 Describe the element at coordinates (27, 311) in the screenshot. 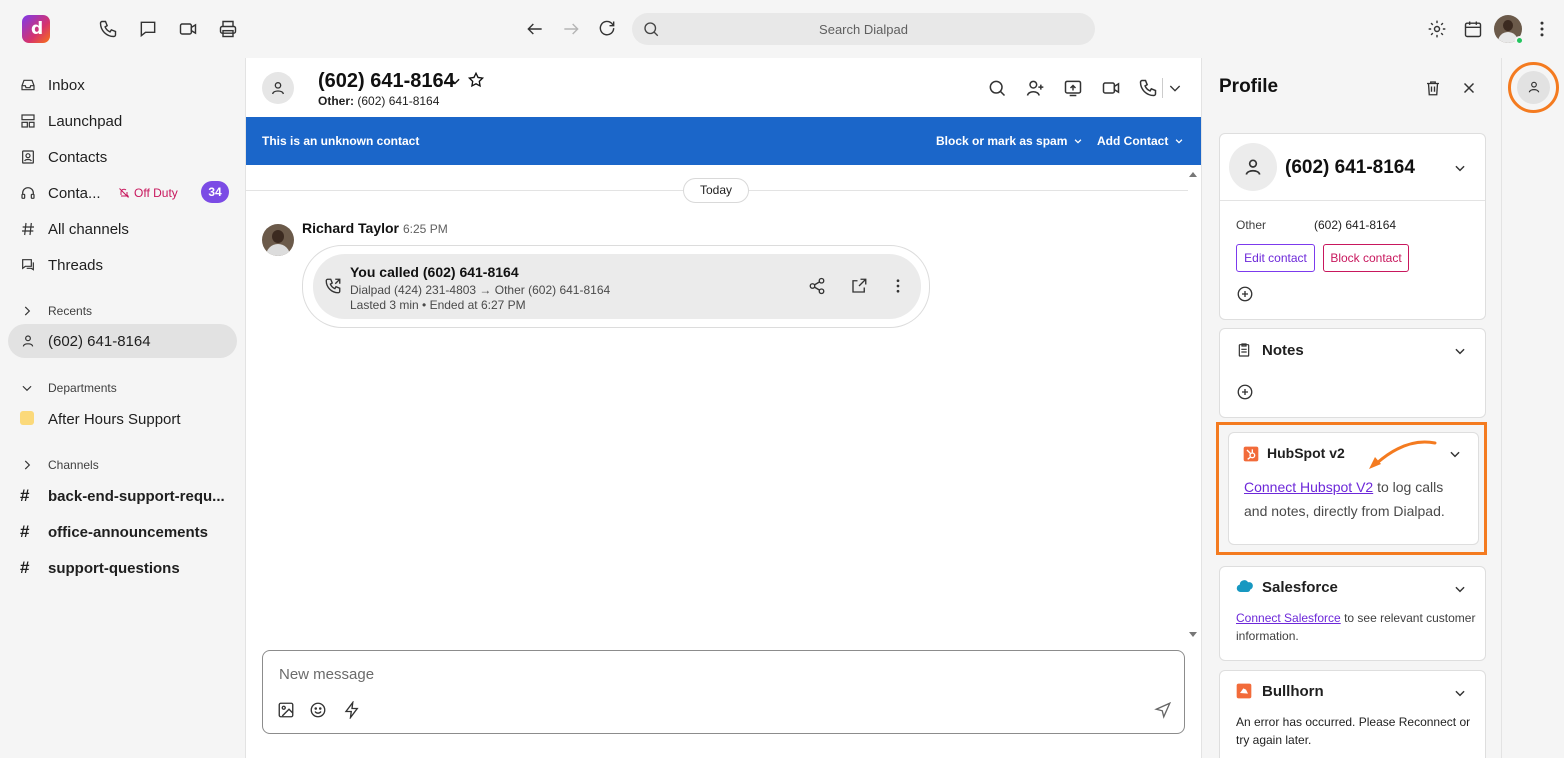

I see `chevron-right-icon` at that location.